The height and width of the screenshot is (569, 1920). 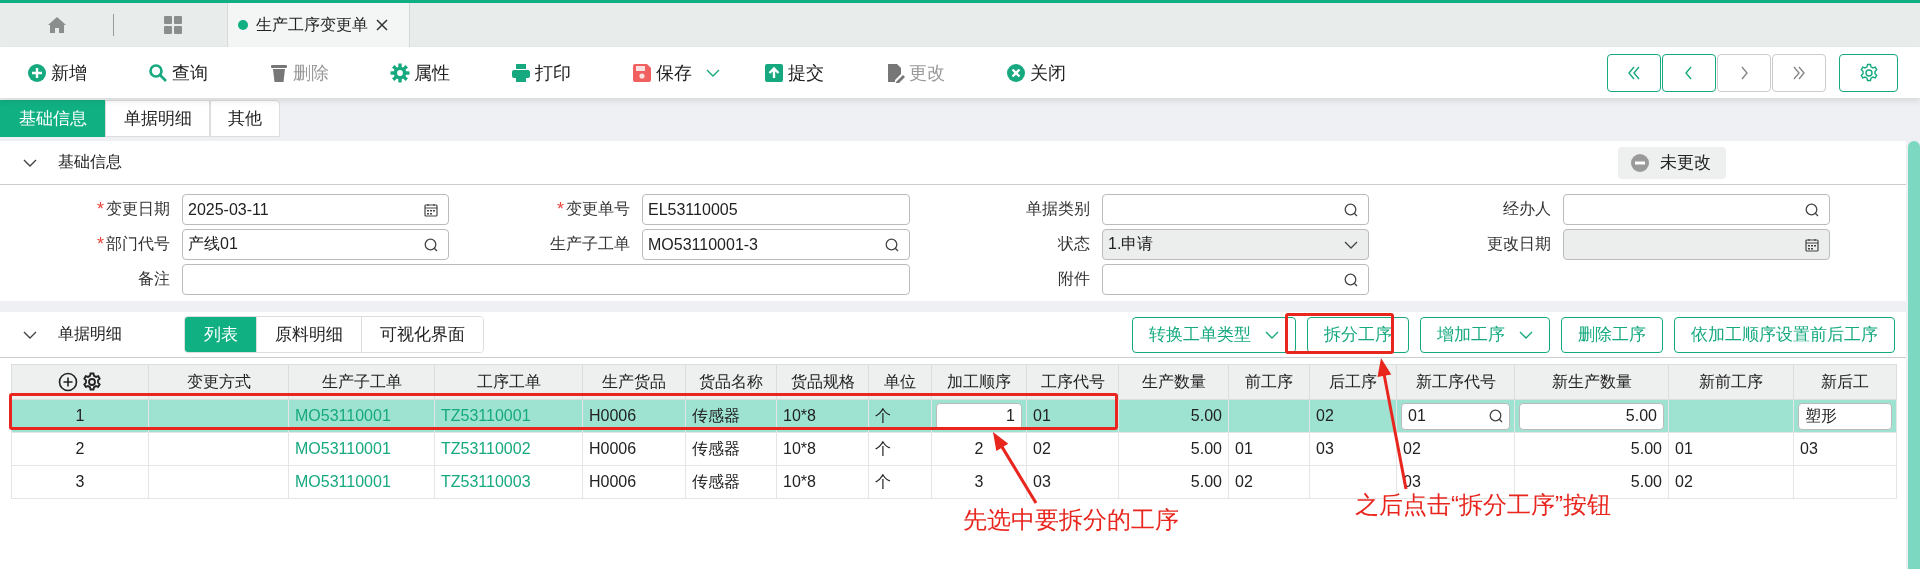 What do you see at coordinates (37, 72) in the screenshot?
I see `add-icon` at bounding box center [37, 72].